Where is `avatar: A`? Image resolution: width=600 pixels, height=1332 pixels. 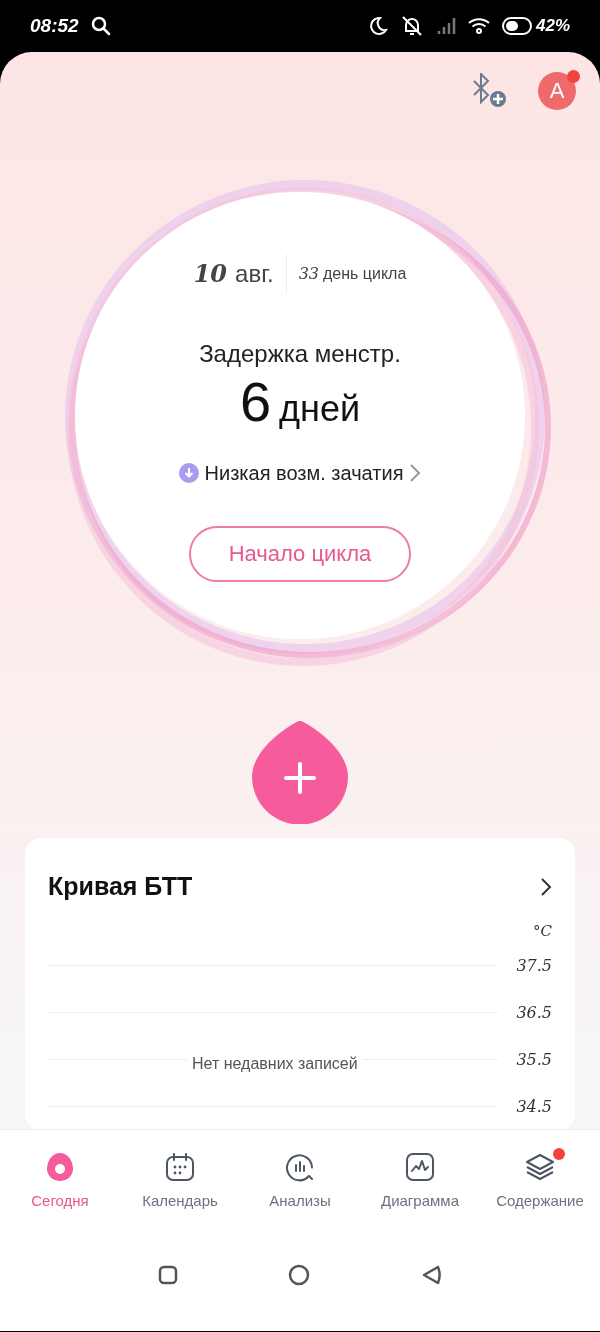 avatar: A is located at coordinates (557, 90).